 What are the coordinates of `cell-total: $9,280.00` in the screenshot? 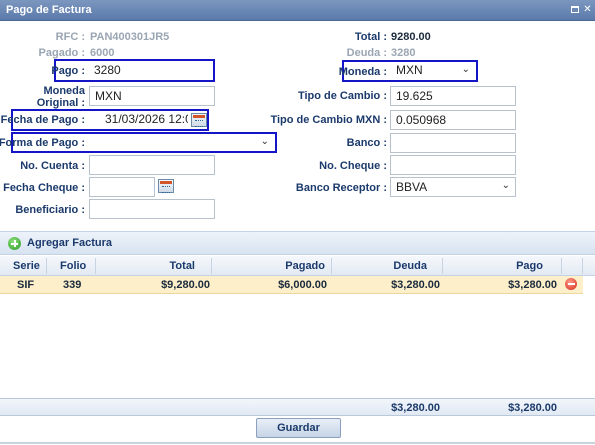 It's located at (185, 285).